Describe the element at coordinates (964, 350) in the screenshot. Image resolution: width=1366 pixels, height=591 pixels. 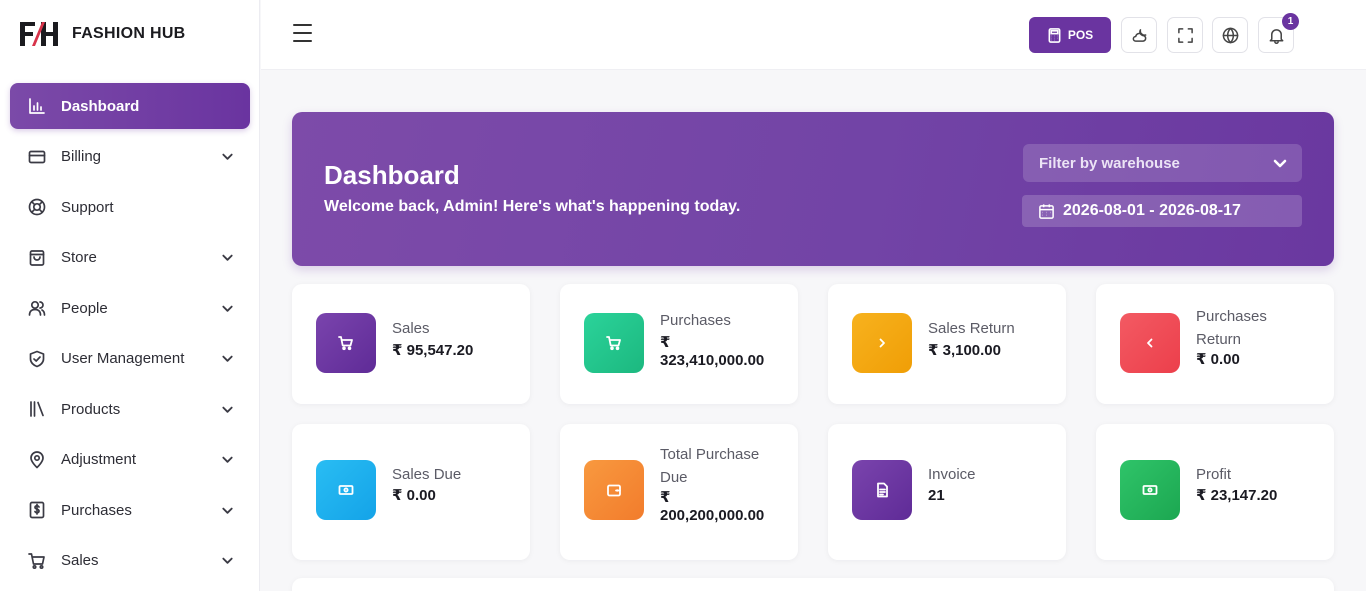
I see `stat-value: ₹ 3,100.00` at that location.